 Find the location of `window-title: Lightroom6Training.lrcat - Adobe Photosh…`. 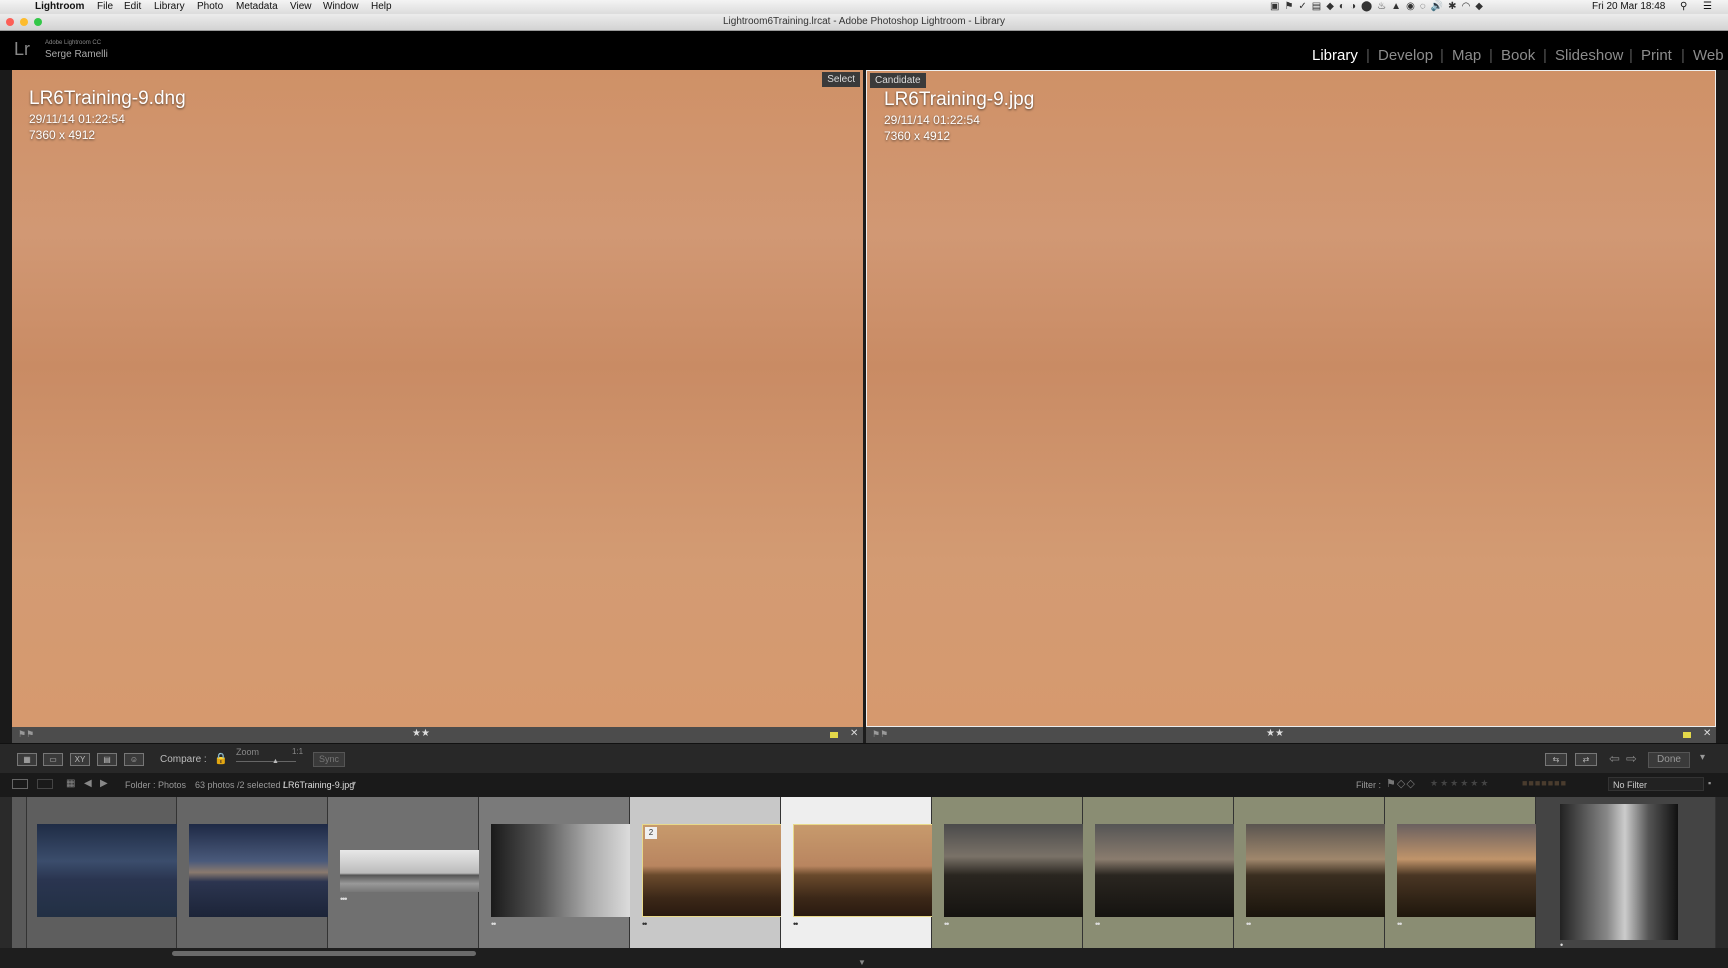

window-title: Lightroom6Training.lrcat - Adobe Photosh… is located at coordinates (863, 21).